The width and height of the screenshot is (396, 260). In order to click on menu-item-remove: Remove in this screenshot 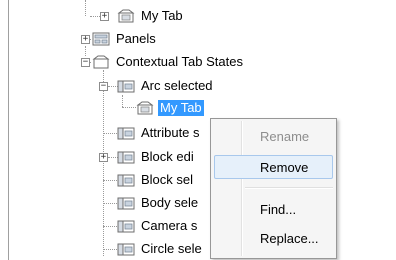, I will do `click(273, 167)`.